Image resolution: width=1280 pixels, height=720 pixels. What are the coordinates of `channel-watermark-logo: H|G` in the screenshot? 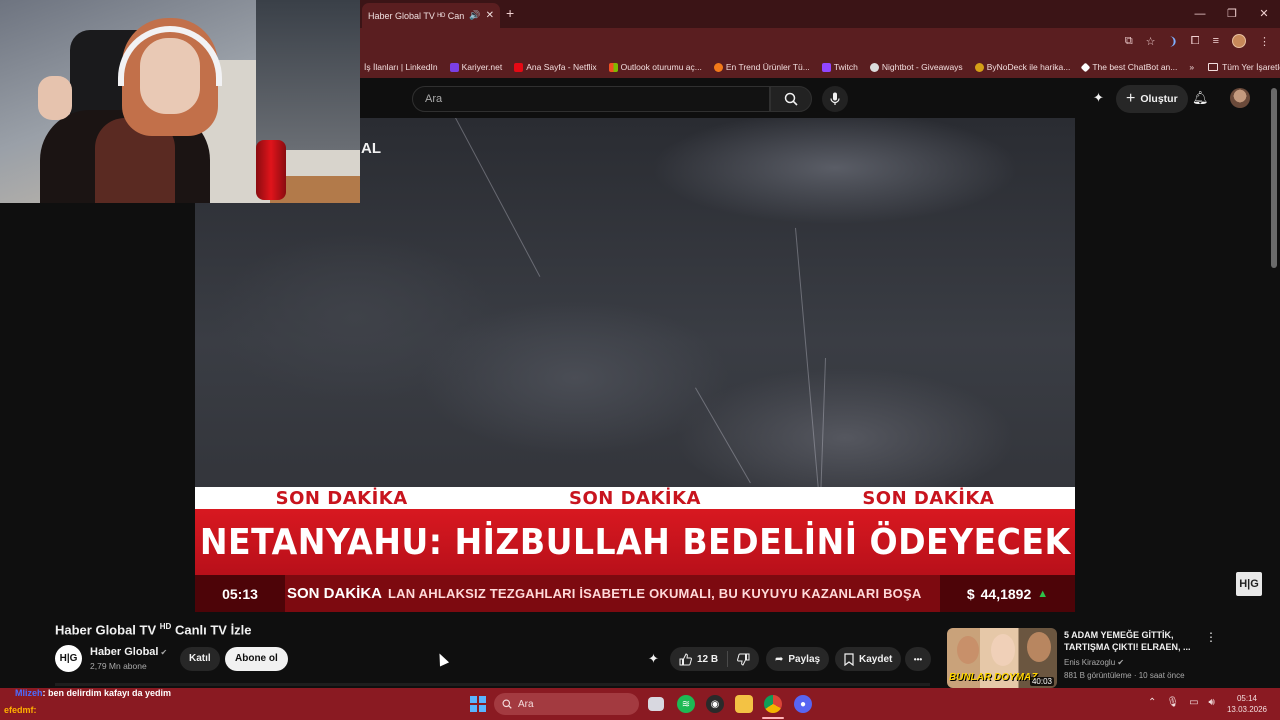 It's located at (1249, 584).